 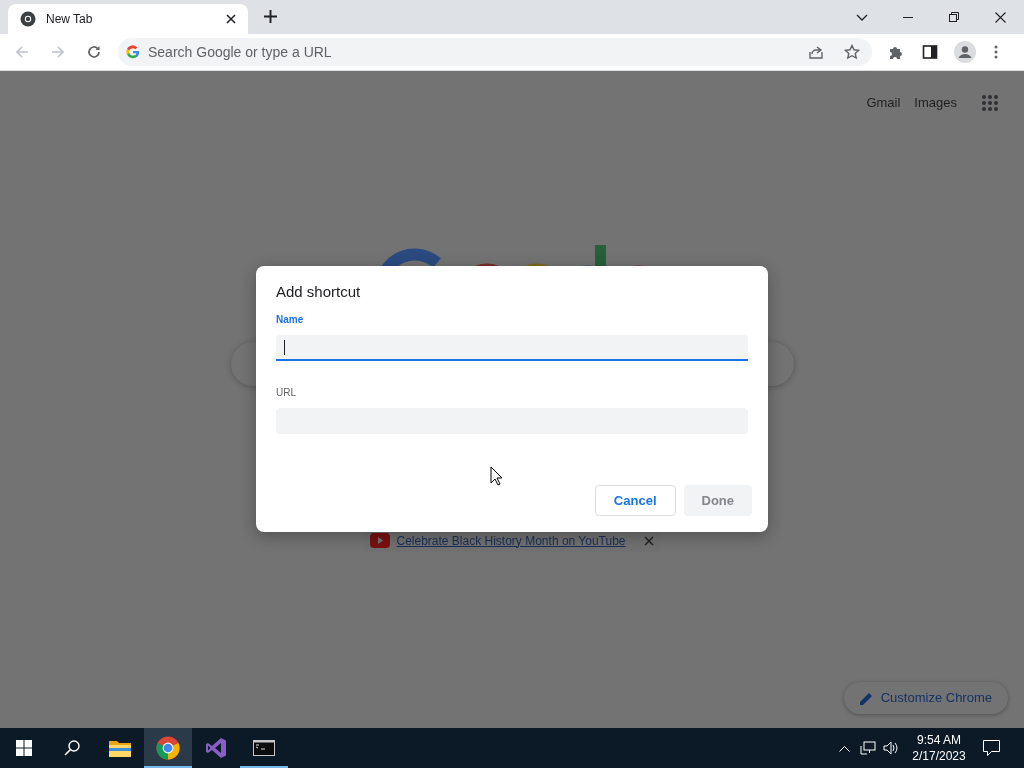 What do you see at coordinates (216, 748) in the screenshot?
I see `visual-studio-icon` at bounding box center [216, 748].